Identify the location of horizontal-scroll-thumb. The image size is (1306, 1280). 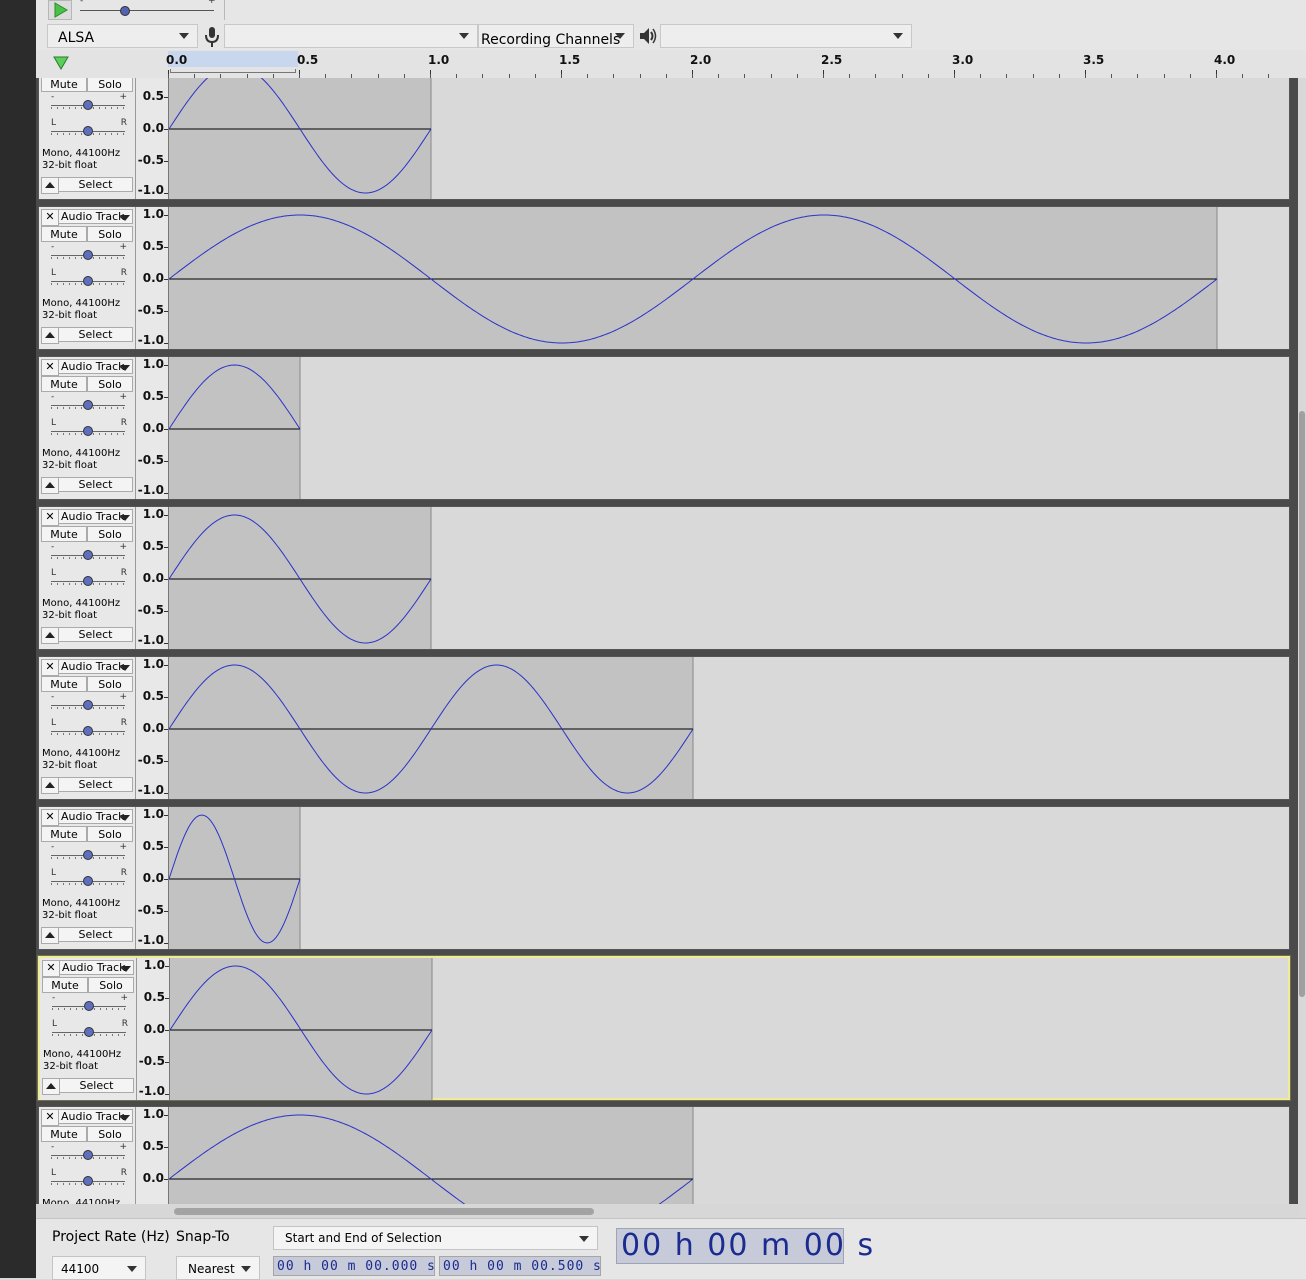
(384, 1211).